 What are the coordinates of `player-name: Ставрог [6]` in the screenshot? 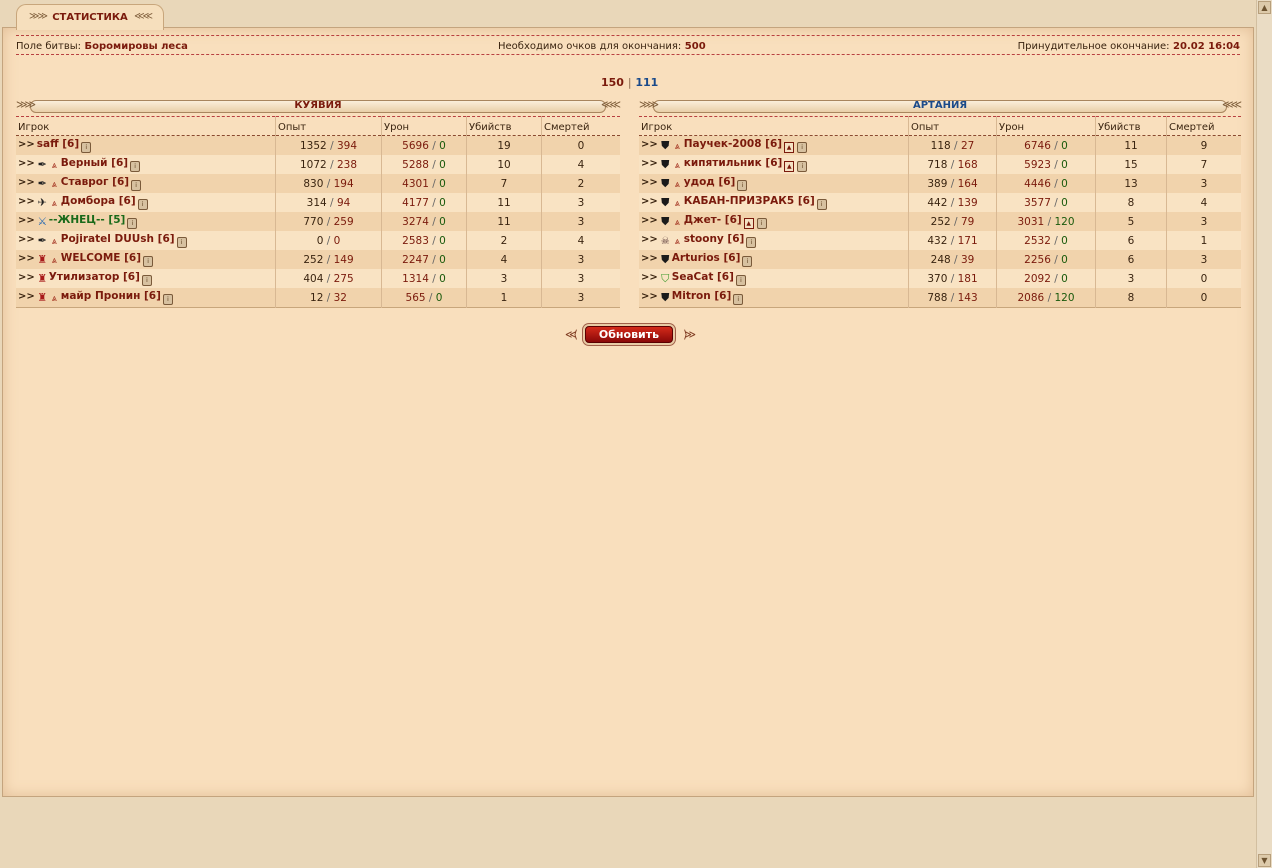 It's located at (95, 182).